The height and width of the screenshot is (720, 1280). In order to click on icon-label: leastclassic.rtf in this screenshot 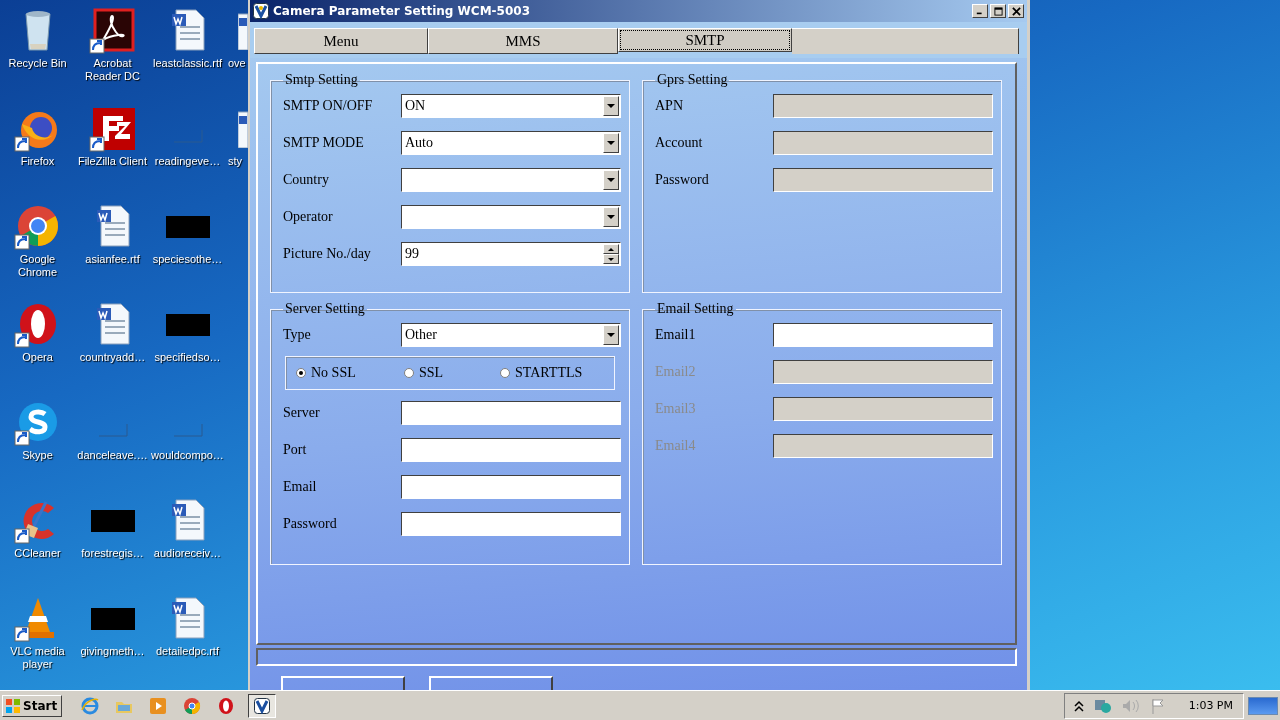, I will do `click(187, 63)`.